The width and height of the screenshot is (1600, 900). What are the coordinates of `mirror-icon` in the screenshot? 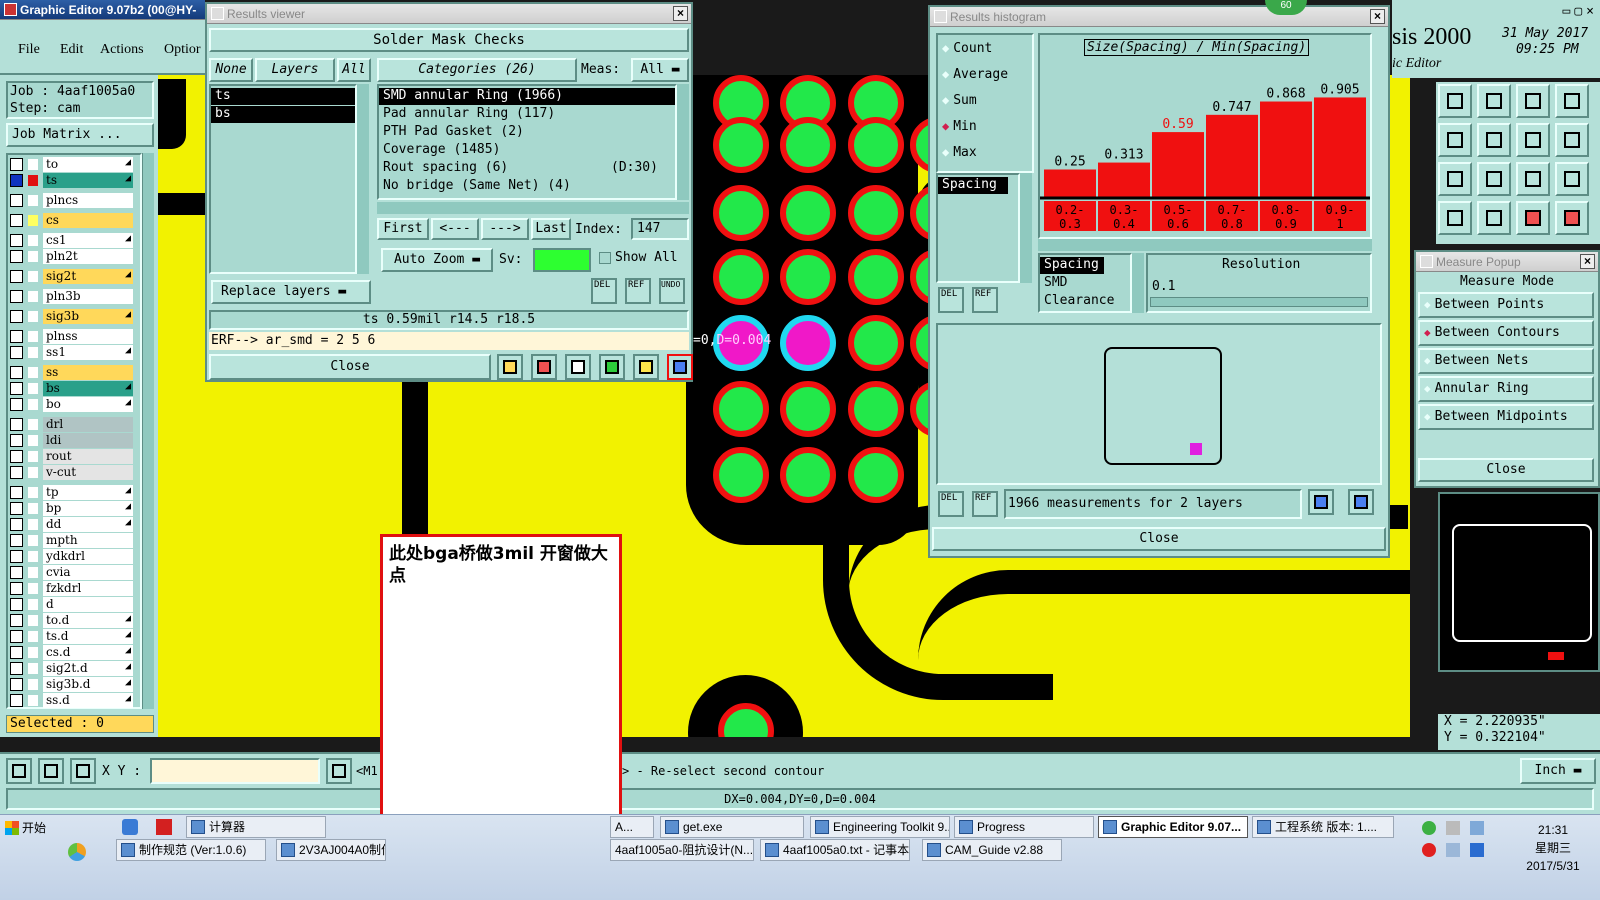 It's located at (1572, 140).